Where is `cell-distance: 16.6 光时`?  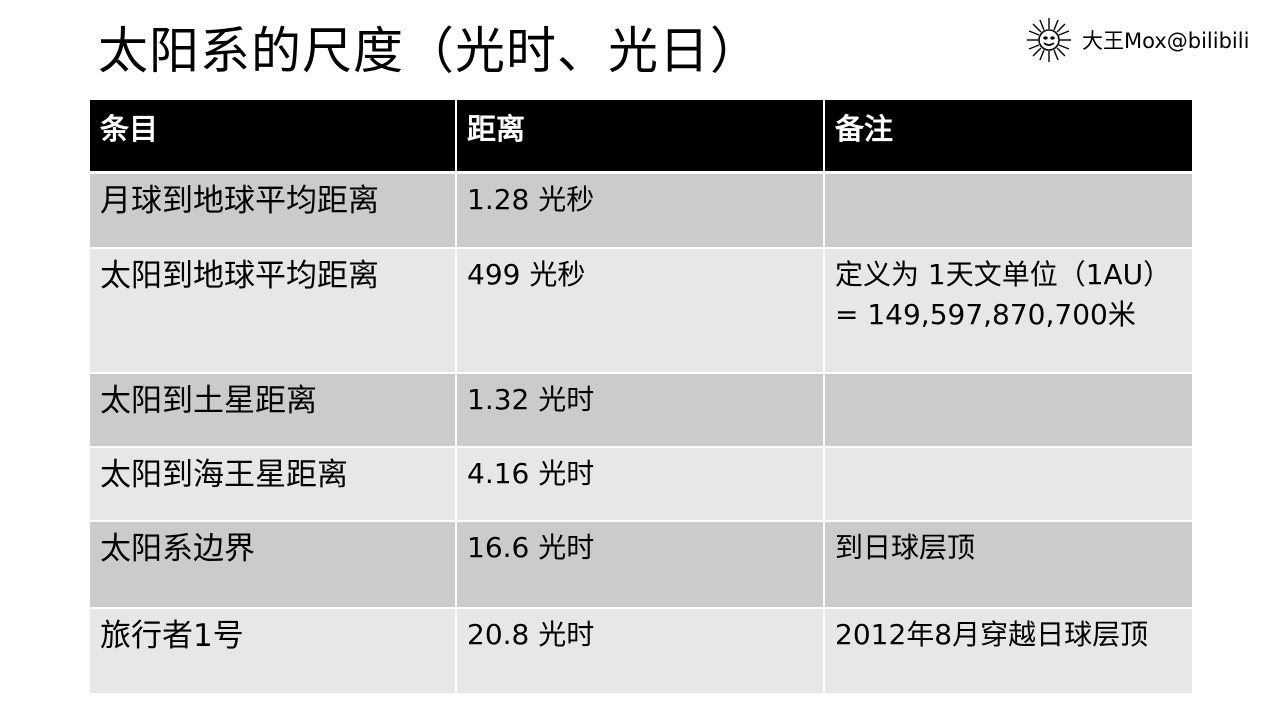 cell-distance: 16.6 光时 is located at coordinates (640, 565).